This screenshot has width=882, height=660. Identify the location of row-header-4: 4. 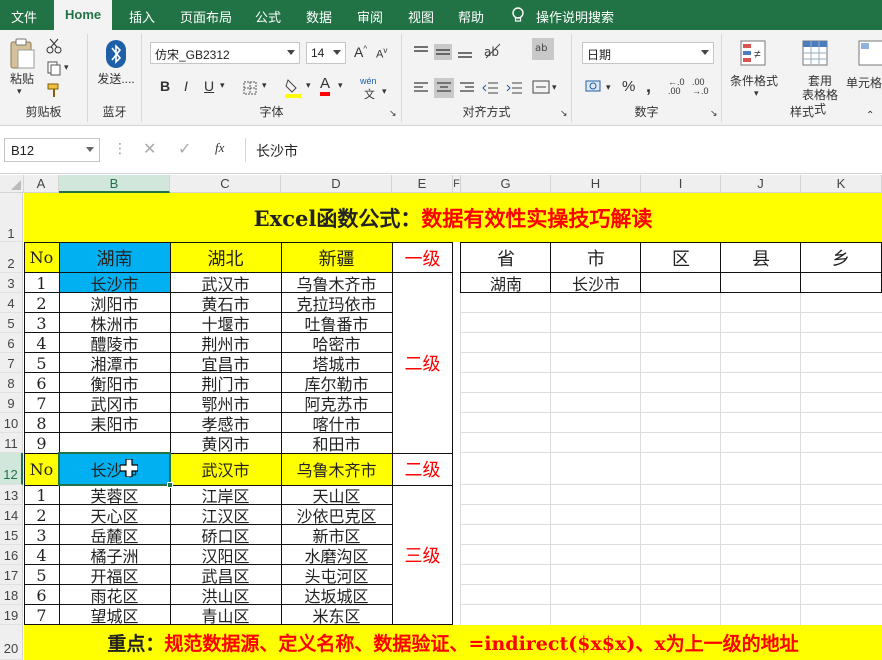
(11, 303).